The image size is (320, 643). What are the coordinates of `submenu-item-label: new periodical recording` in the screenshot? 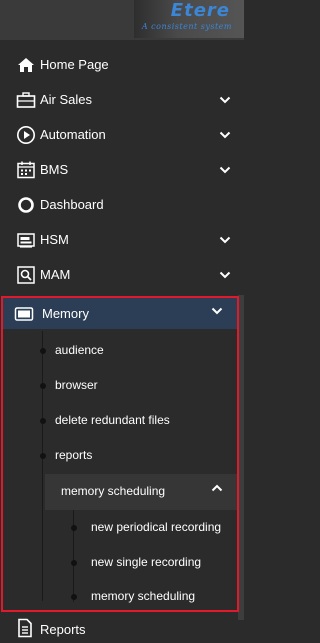 It's located at (156, 527).